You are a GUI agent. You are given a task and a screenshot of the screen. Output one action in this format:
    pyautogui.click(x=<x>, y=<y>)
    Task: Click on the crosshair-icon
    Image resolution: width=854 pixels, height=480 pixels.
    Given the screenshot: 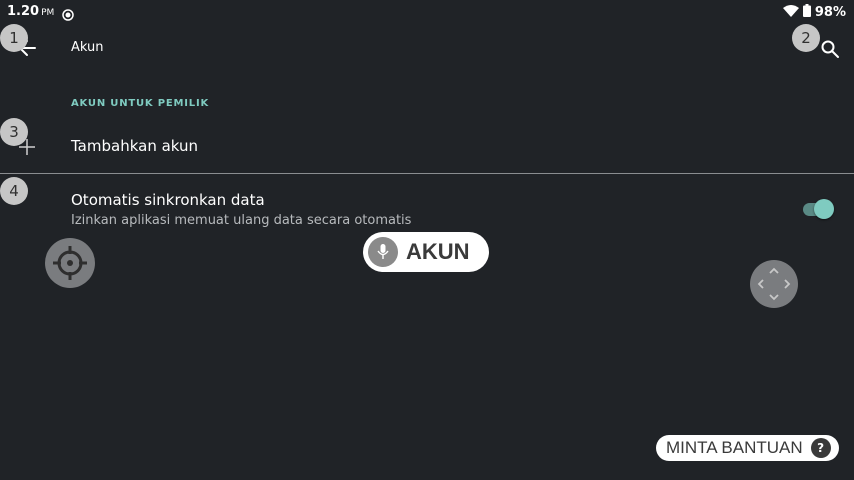 What is the action you would take?
    pyautogui.click(x=70, y=263)
    